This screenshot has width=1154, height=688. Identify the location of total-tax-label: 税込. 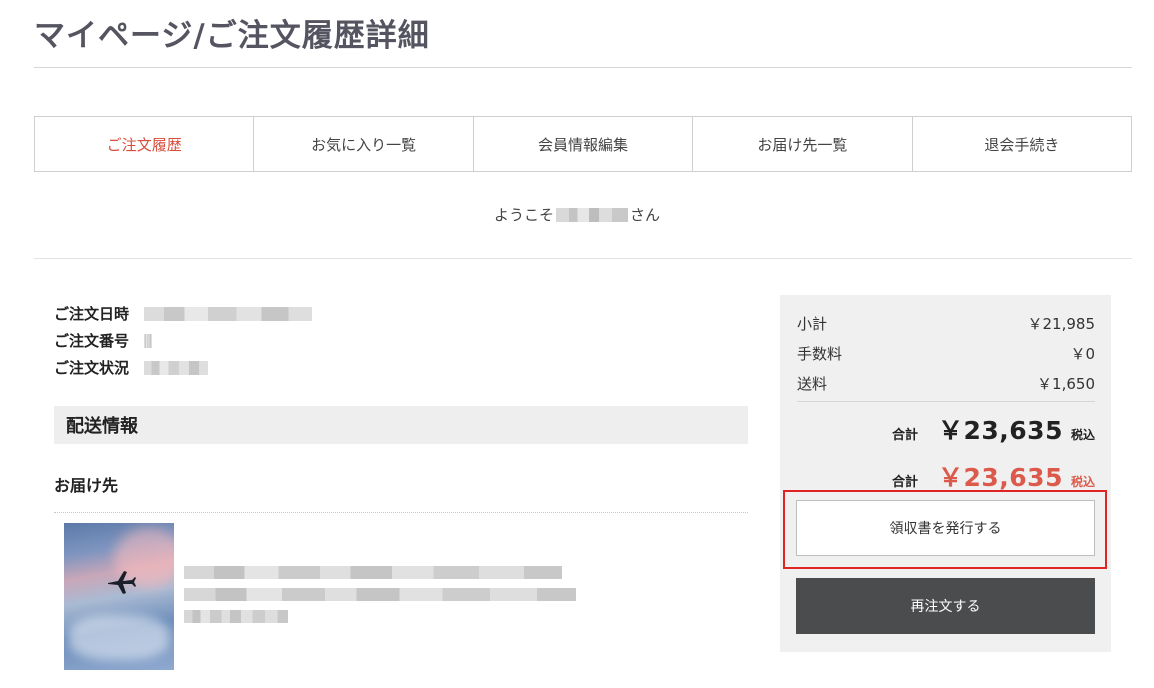
(1082, 435).